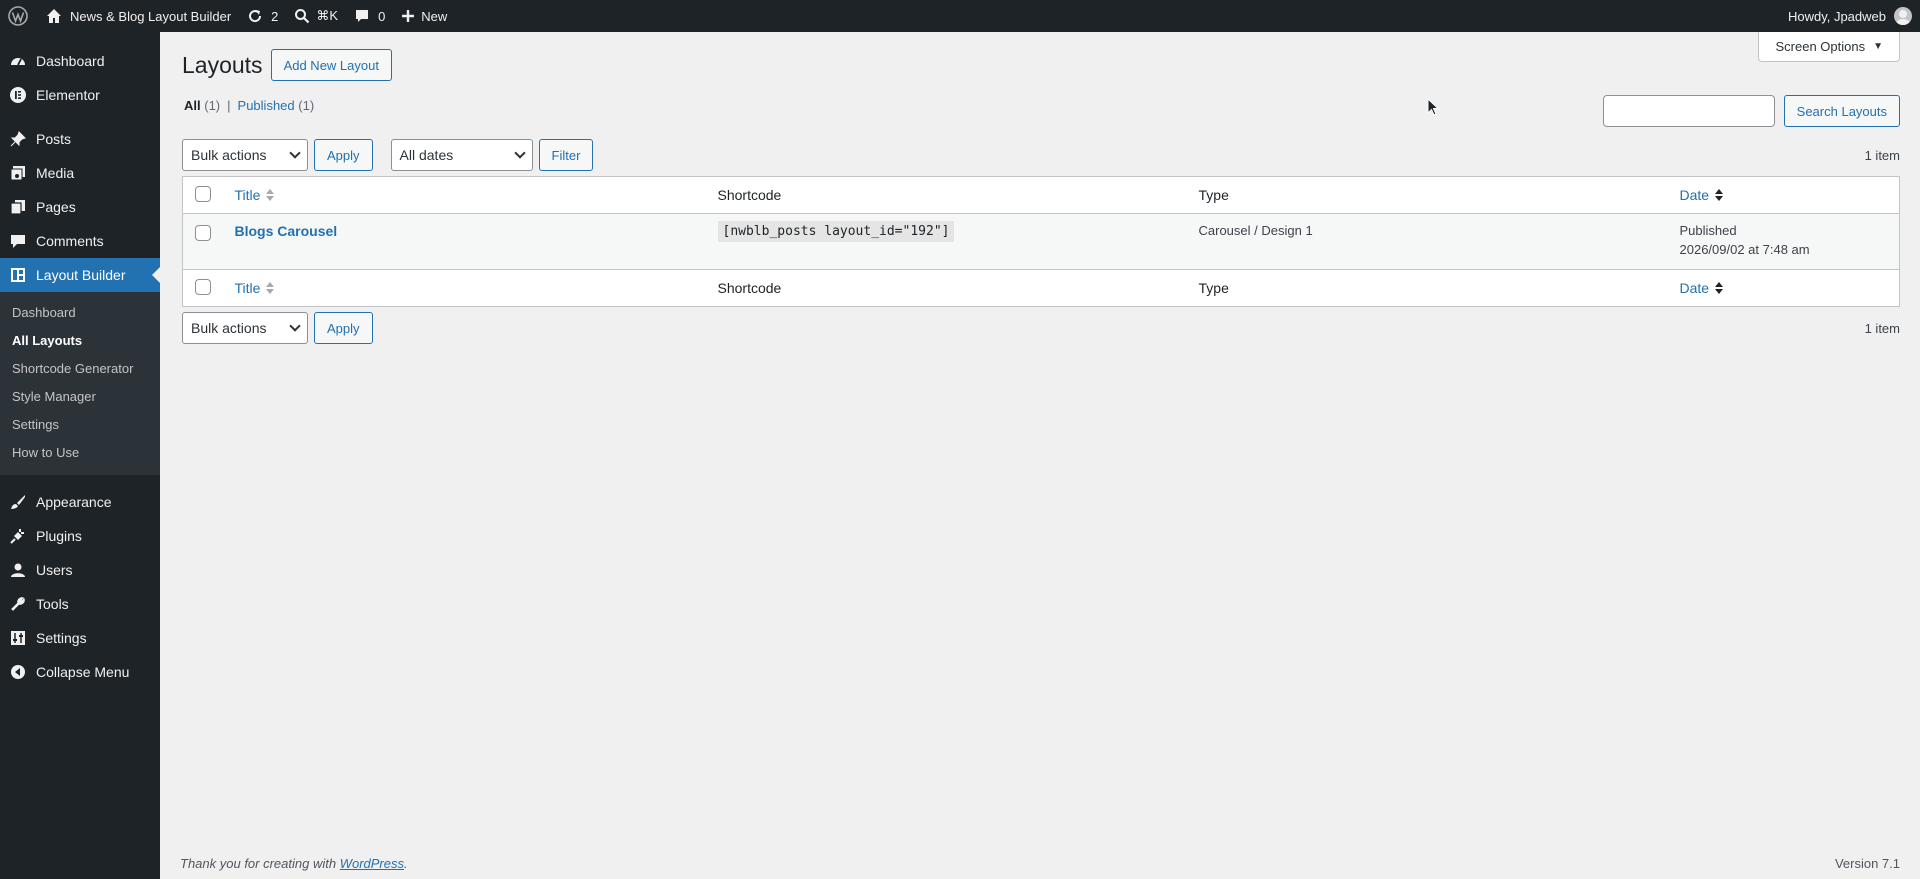 This screenshot has height=879, width=1920. What do you see at coordinates (192, 105) in the screenshot?
I see `view-all-label: All` at bounding box center [192, 105].